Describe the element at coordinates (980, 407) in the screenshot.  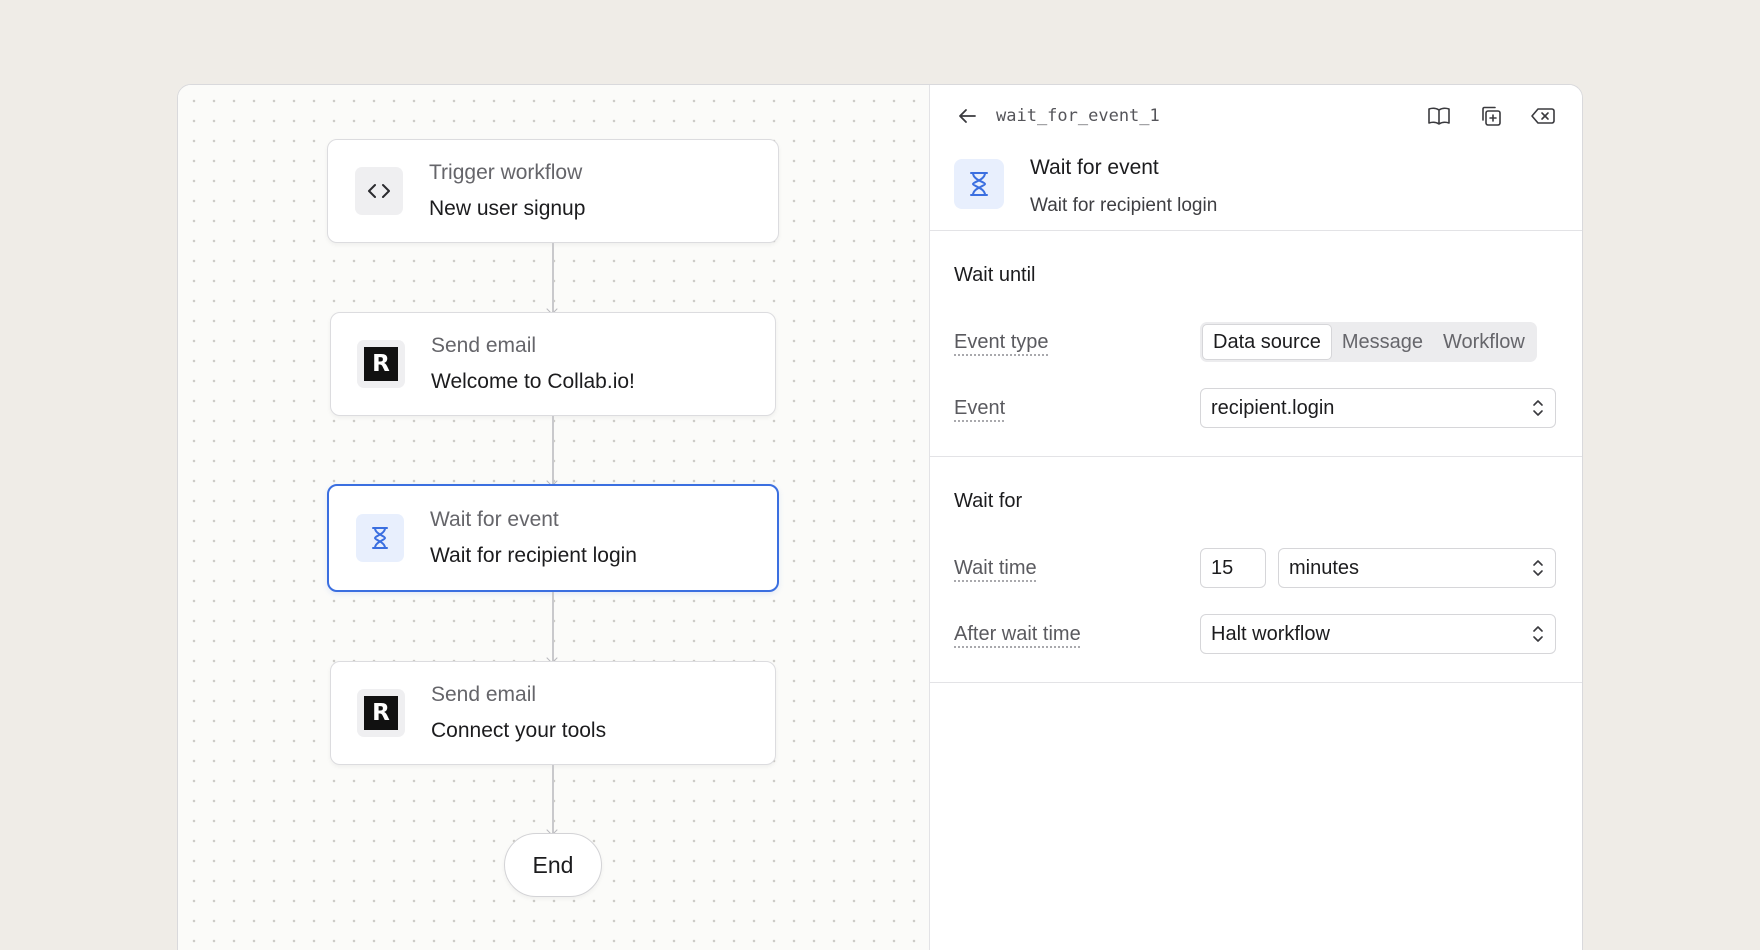
I see `event-label: Event` at that location.